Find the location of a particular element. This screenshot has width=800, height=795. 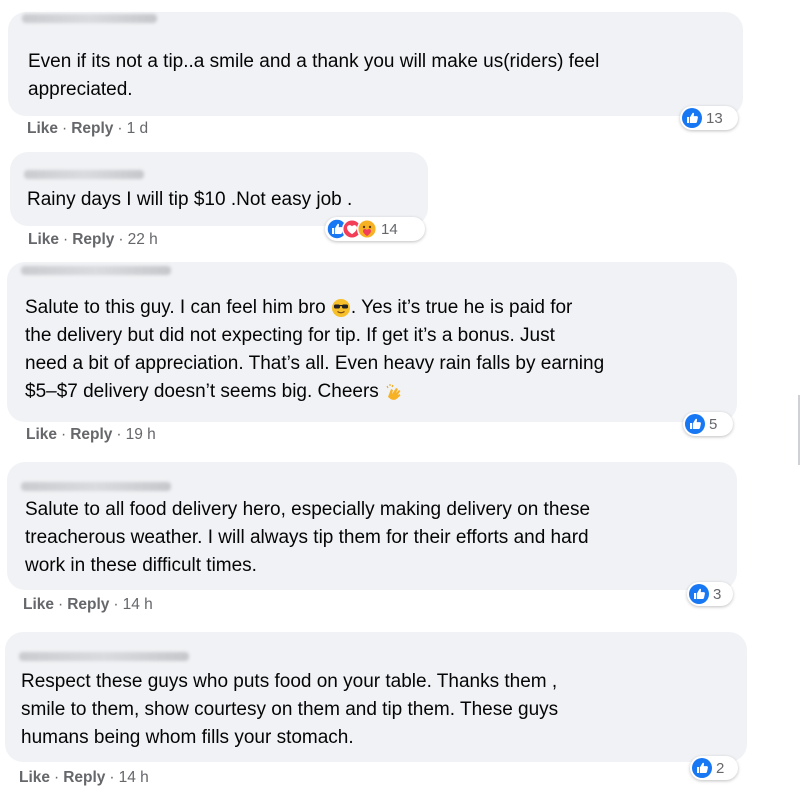

reaction-count: 13 is located at coordinates (714, 118).